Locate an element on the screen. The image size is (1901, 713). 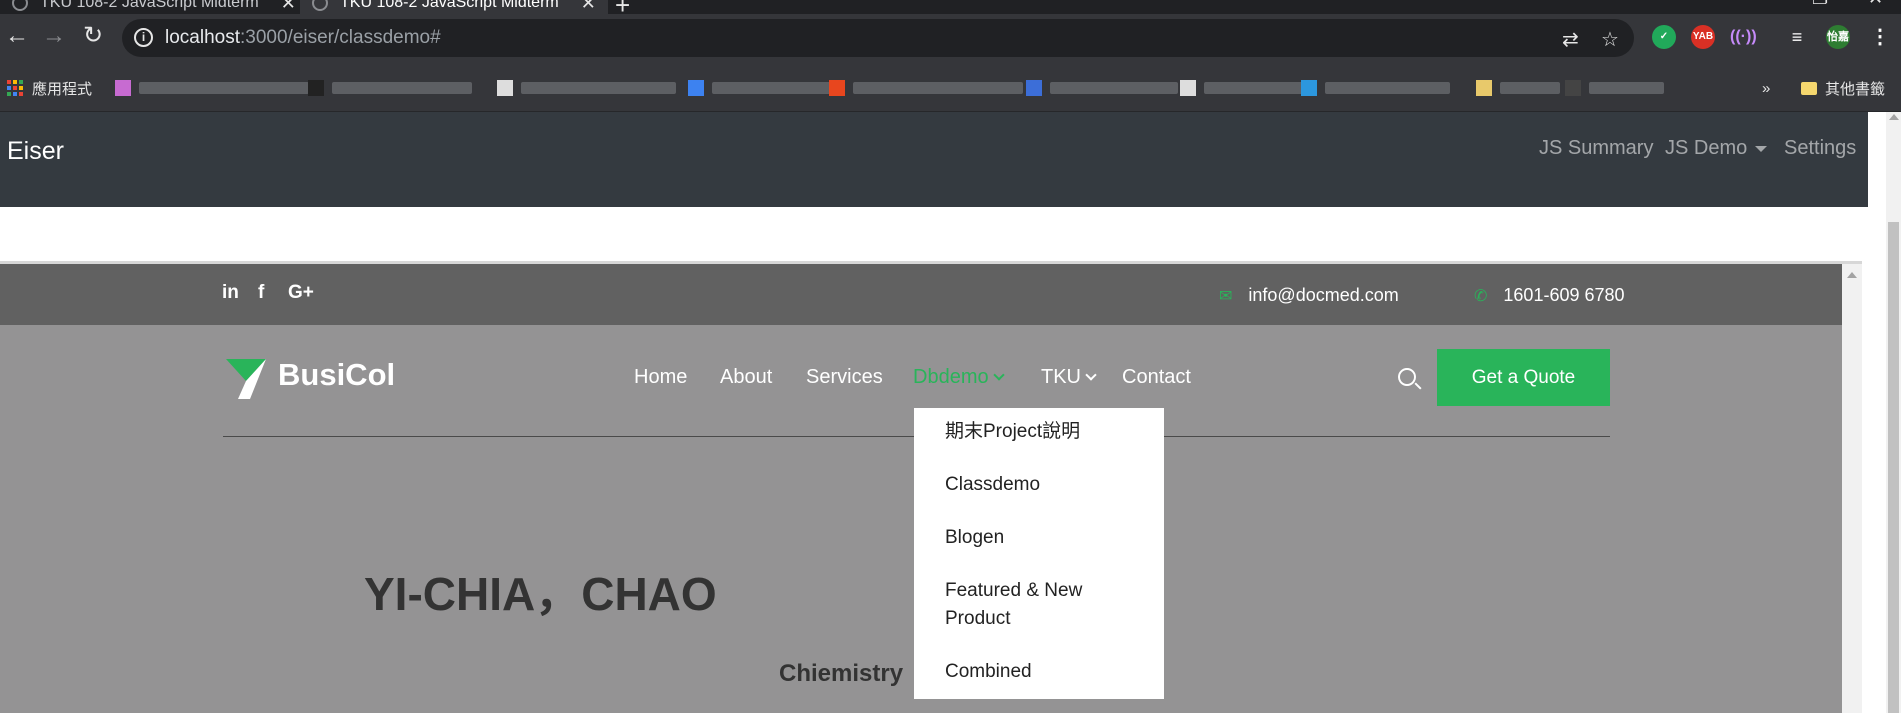
site-logo: BusiCol is located at coordinates (336, 375).